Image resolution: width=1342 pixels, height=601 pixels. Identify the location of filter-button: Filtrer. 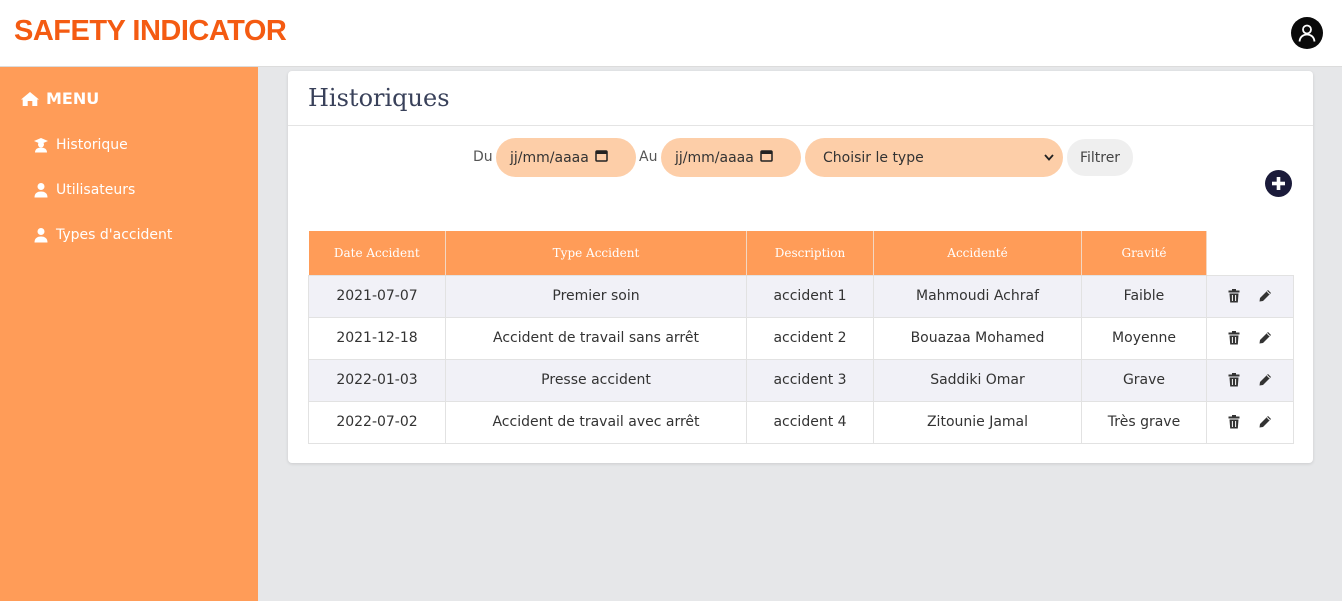
(1100, 157).